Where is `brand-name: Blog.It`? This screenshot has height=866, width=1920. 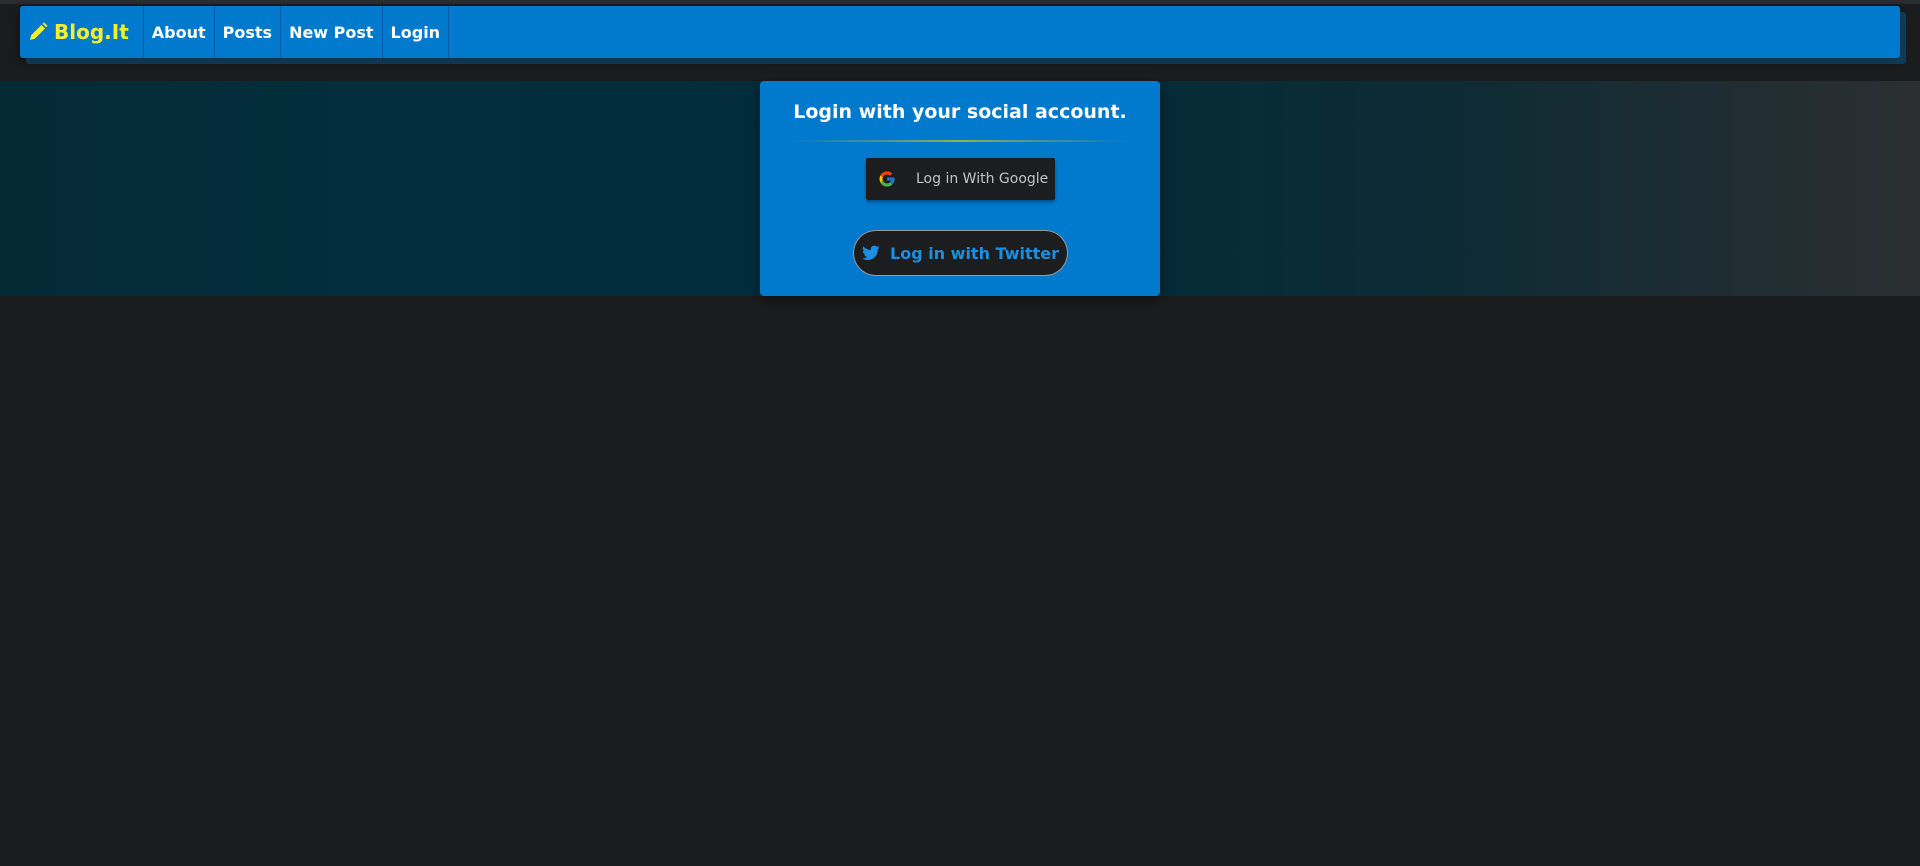 brand-name: Blog.It is located at coordinates (91, 32).